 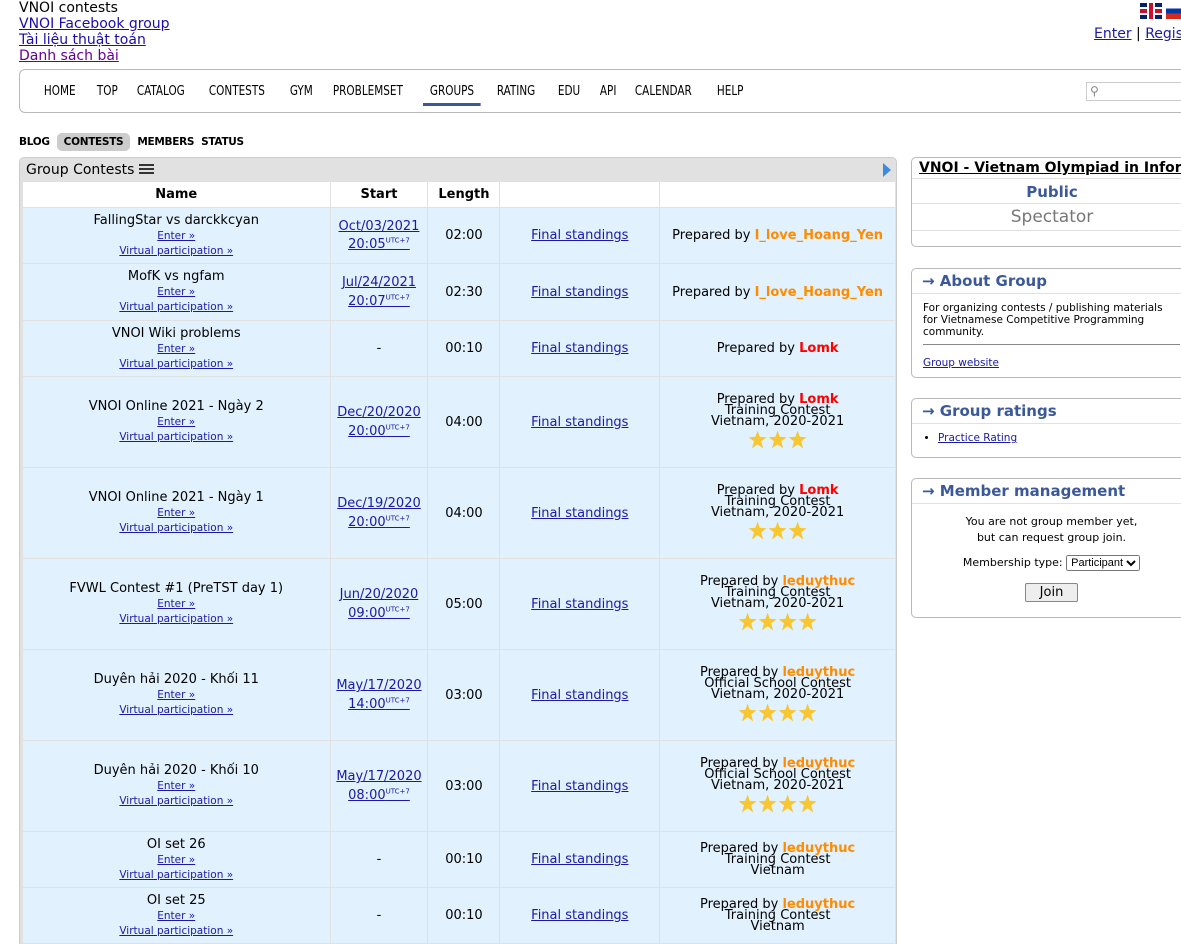 I want to click on menu-item-groups: GROUPS, so click(x=451, y=94).